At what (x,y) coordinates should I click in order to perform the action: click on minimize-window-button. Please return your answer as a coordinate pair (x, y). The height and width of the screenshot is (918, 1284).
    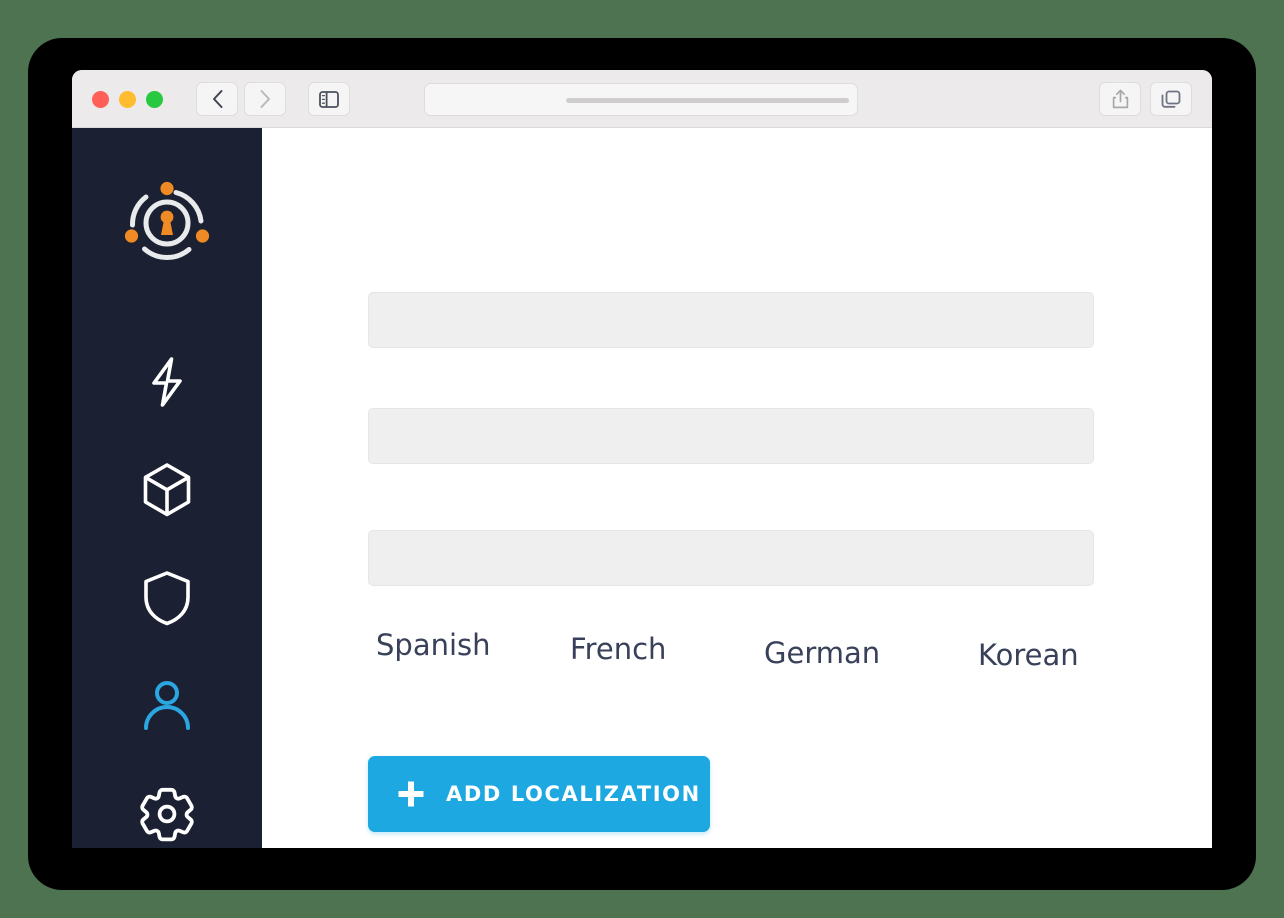
    Looking at the image, I should click on (127, 99).